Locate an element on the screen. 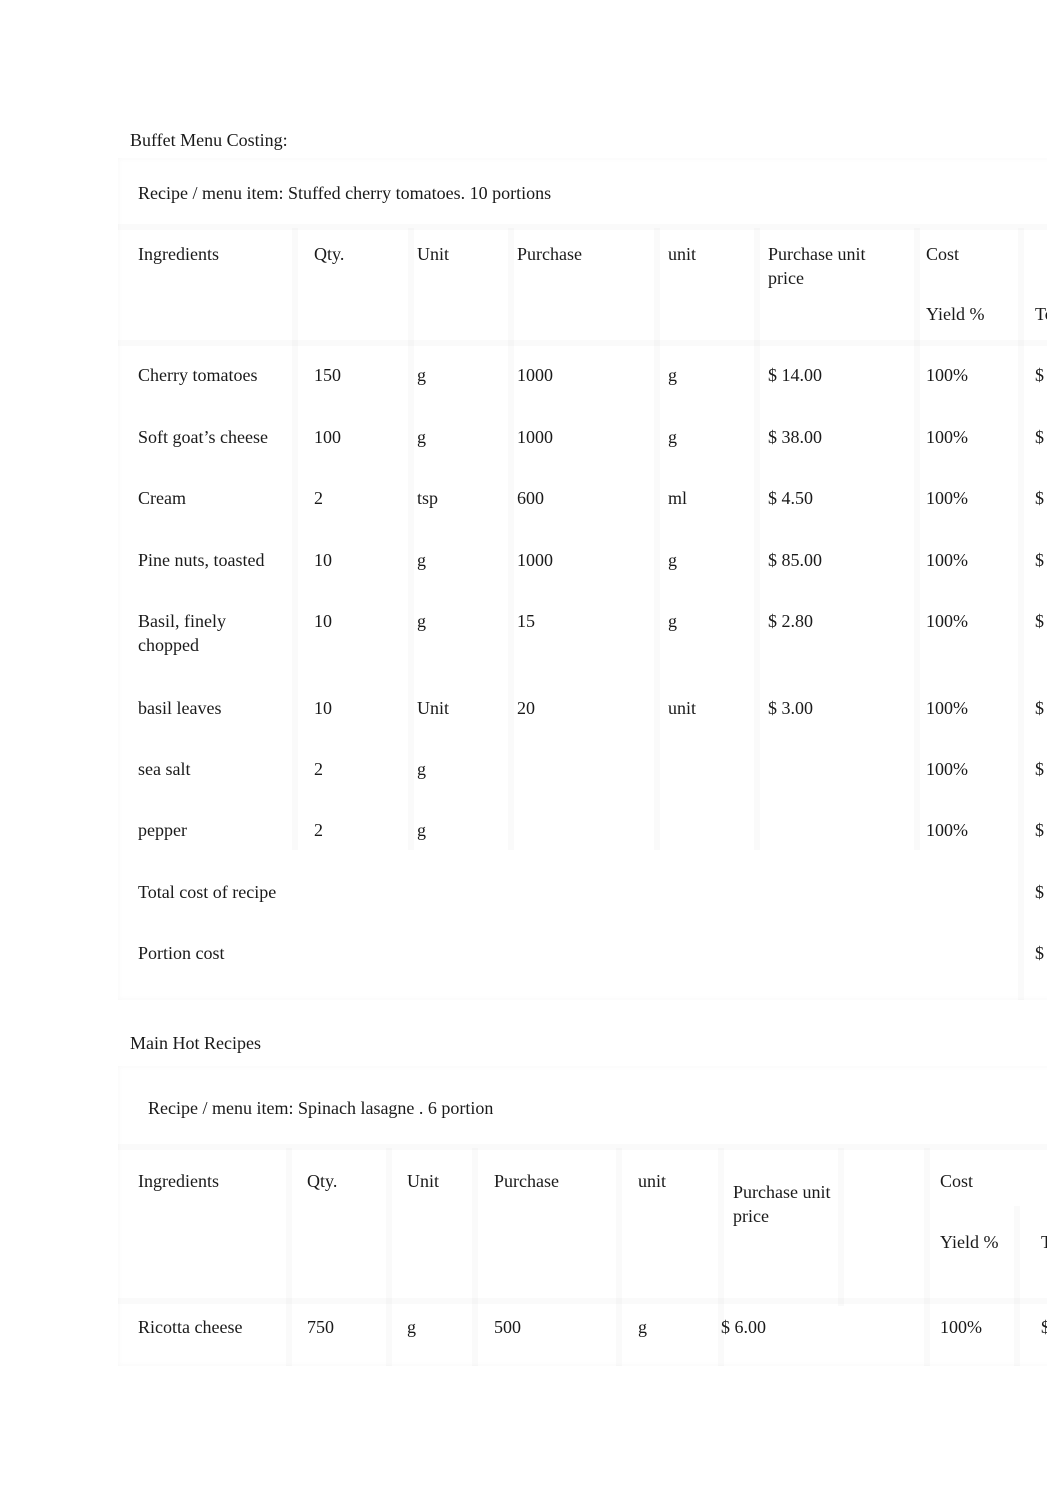 Image resolution: width=1062 pixels, height=1506 pixels. total-cost-value: $ is located at coordinates (1039, 892).